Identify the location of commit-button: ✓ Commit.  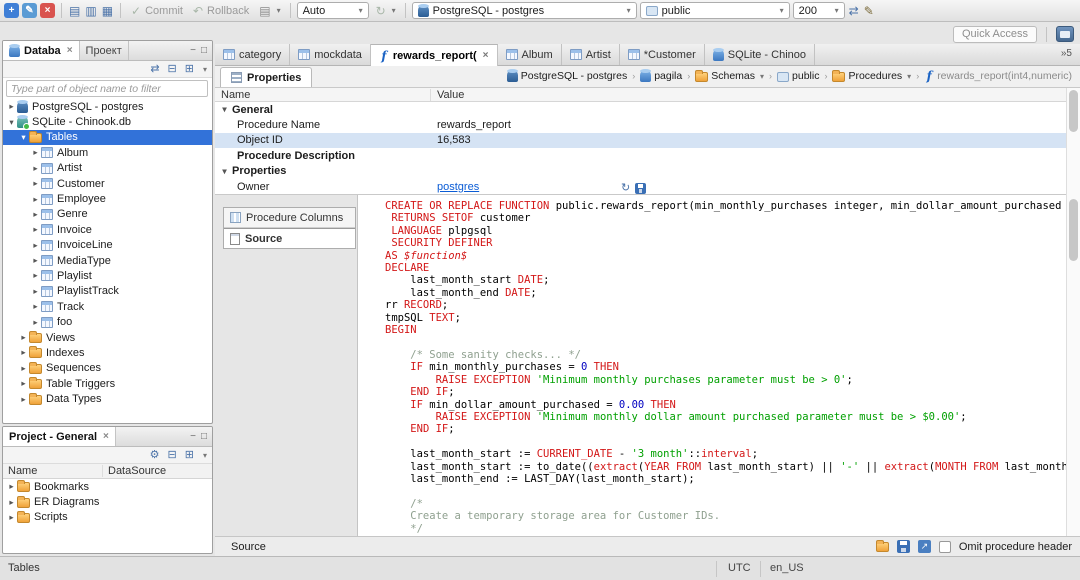
(156, 11).